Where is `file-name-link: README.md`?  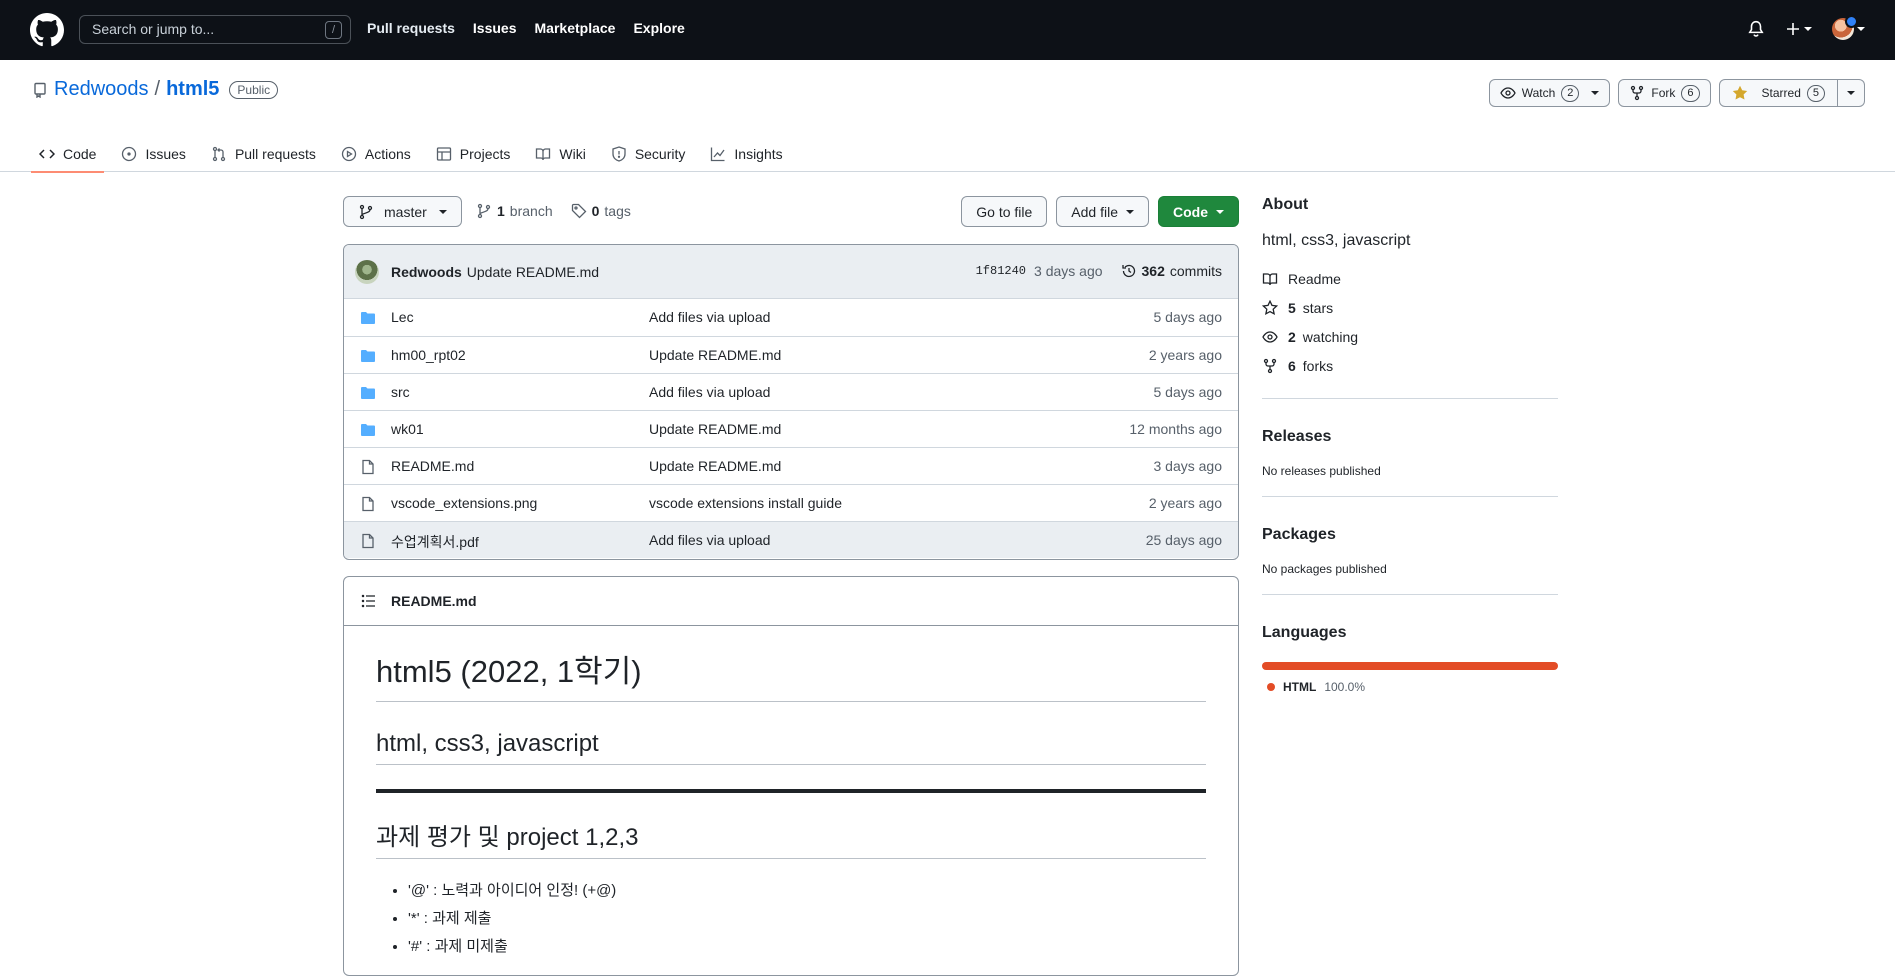 file-name-link: README.md is located at coordinates (432, 466).